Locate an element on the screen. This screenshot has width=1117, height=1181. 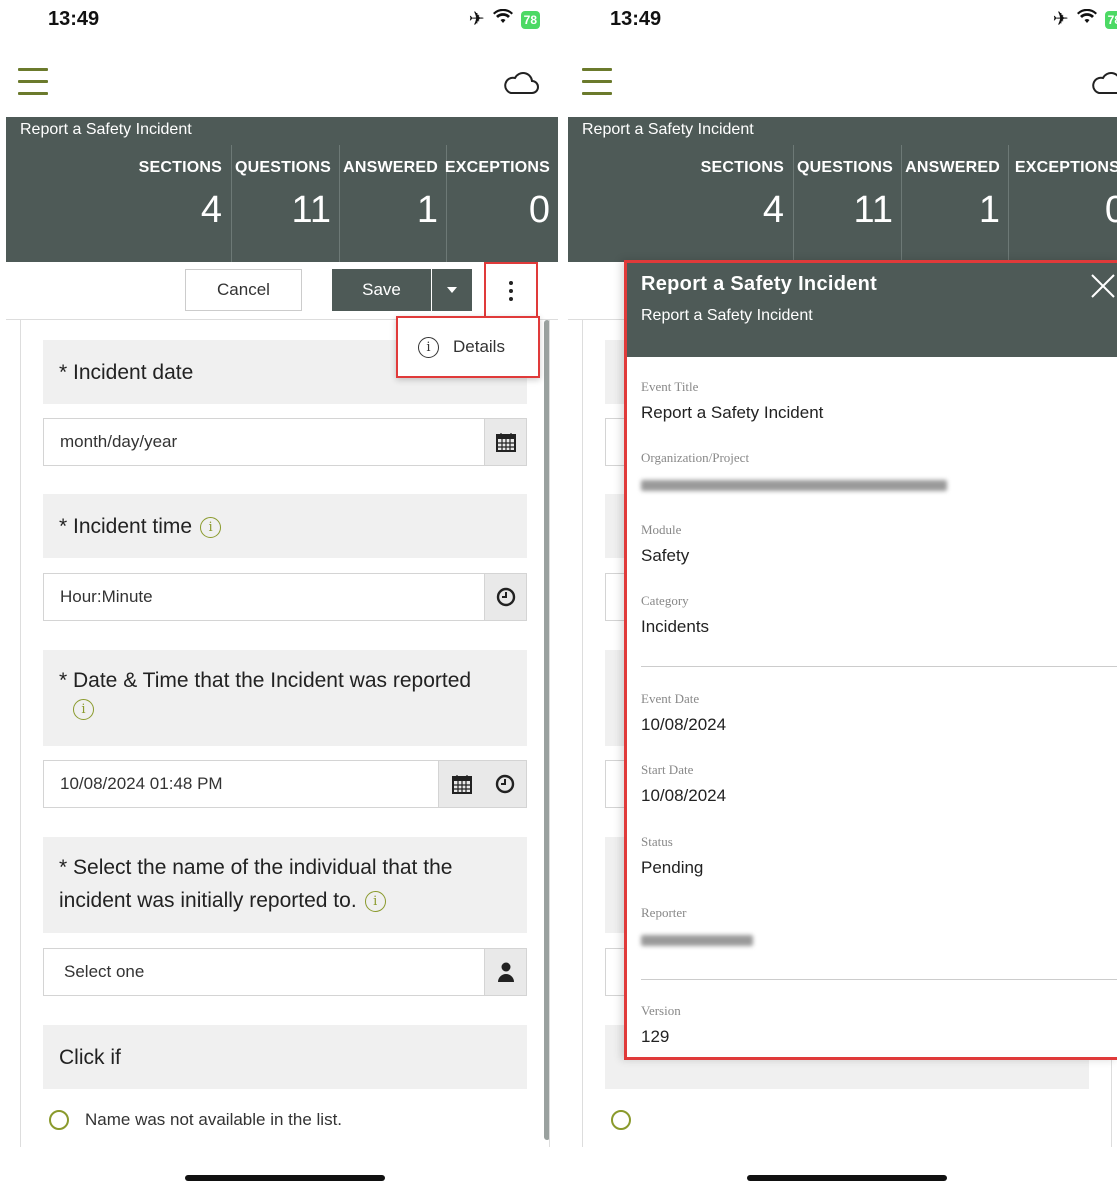
more-vertical-icon is located at coordinates (511, 291).